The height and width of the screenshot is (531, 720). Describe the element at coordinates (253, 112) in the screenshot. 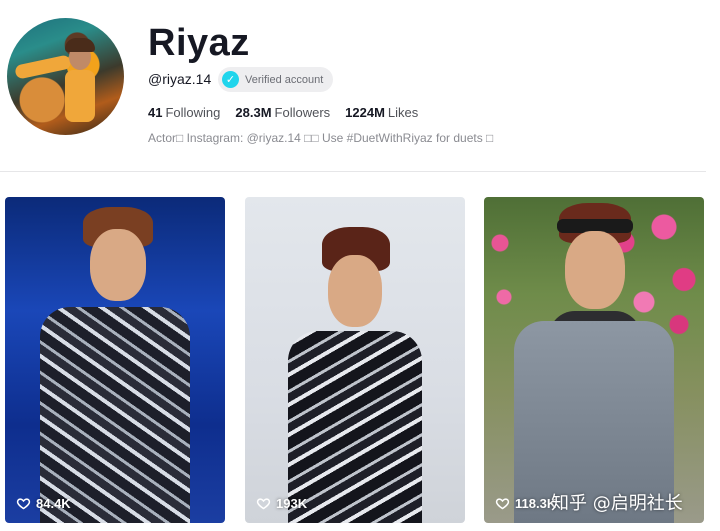

I see `followers-count: 28.3M` at that location.